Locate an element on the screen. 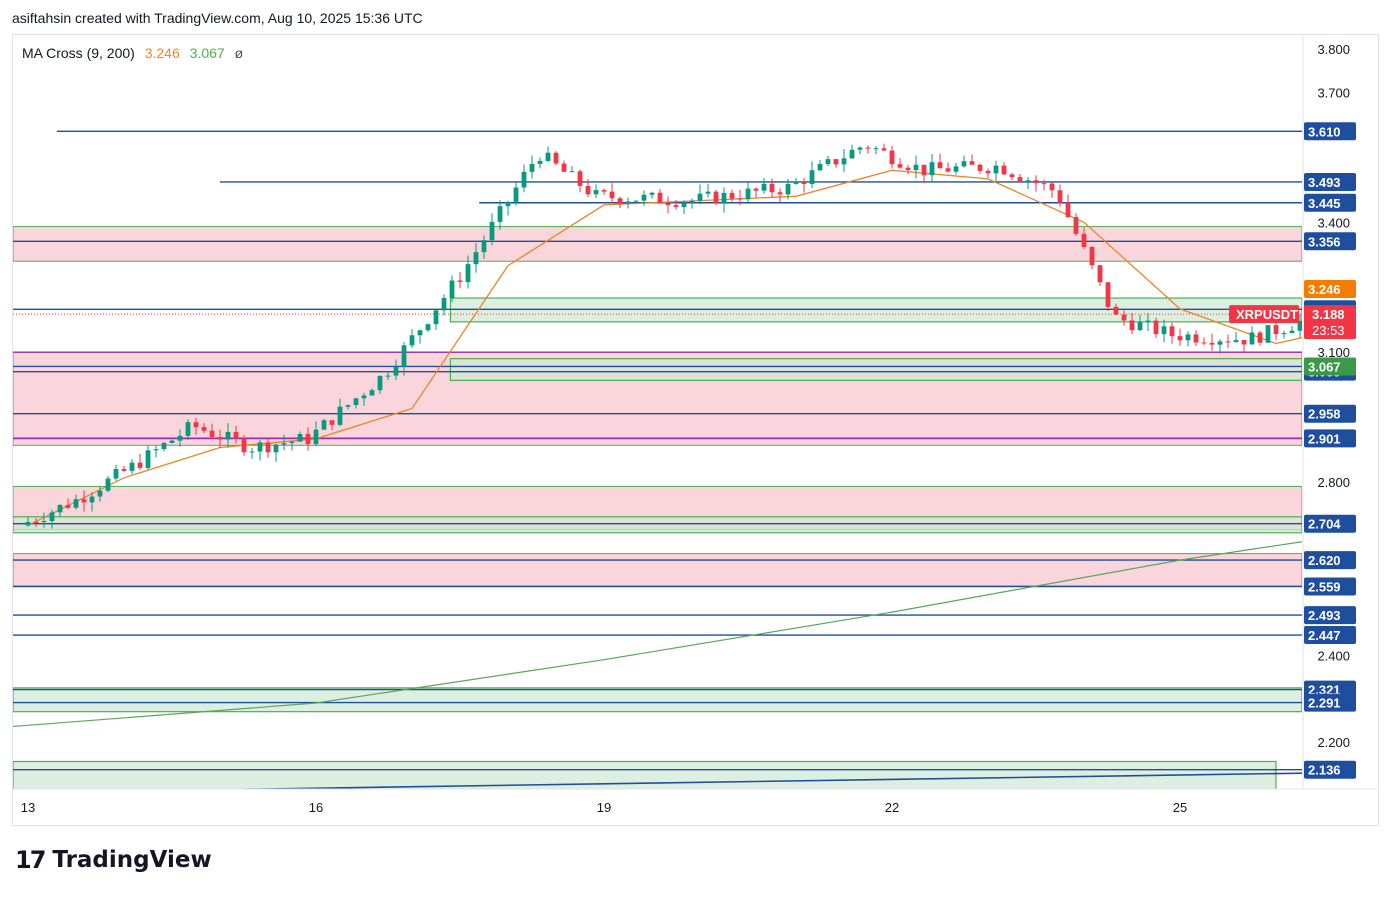  price-label-3.356-text: 3.356 is located at coordinates (1324, 241).